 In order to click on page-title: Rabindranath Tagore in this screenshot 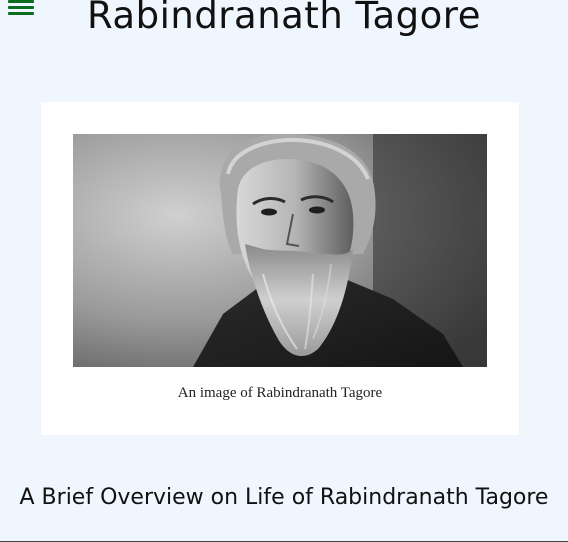, I will do `click(284, 18)`.